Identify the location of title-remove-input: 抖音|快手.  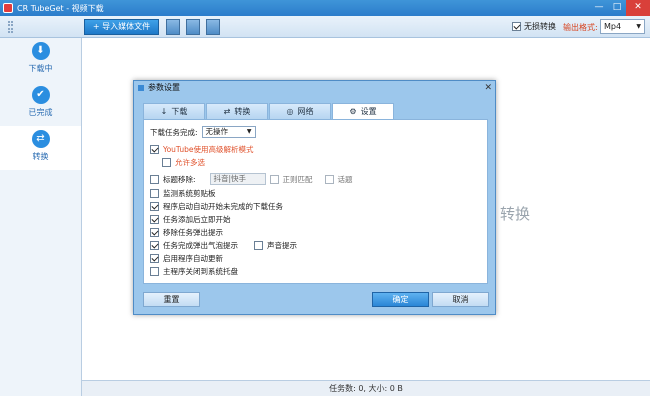
(237, 179).